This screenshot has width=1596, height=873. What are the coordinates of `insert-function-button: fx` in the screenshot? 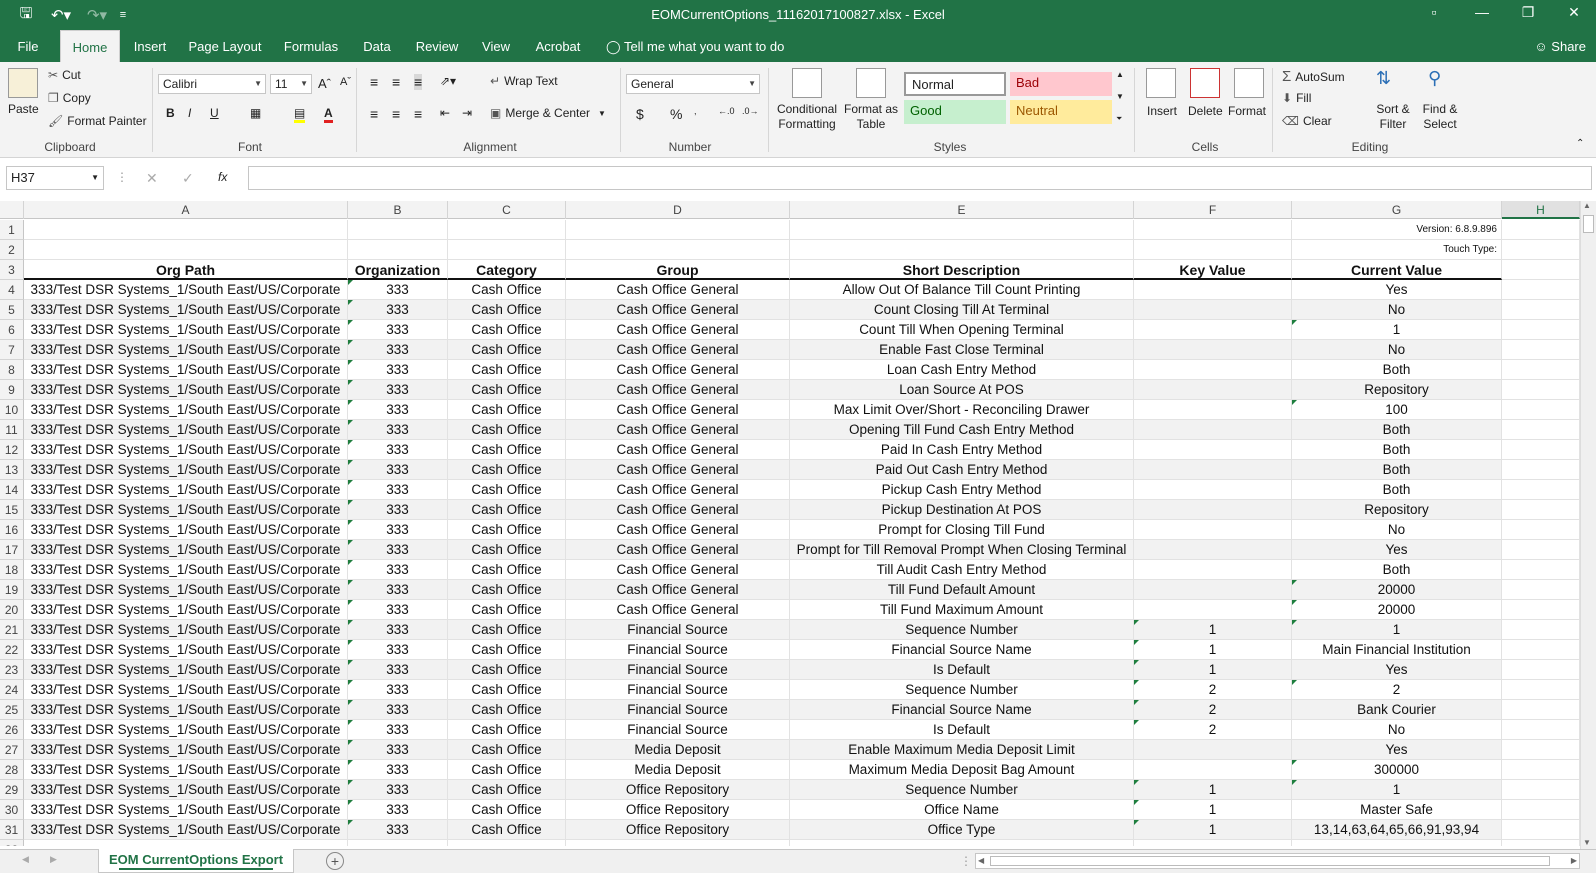 It's located at (222, 177).